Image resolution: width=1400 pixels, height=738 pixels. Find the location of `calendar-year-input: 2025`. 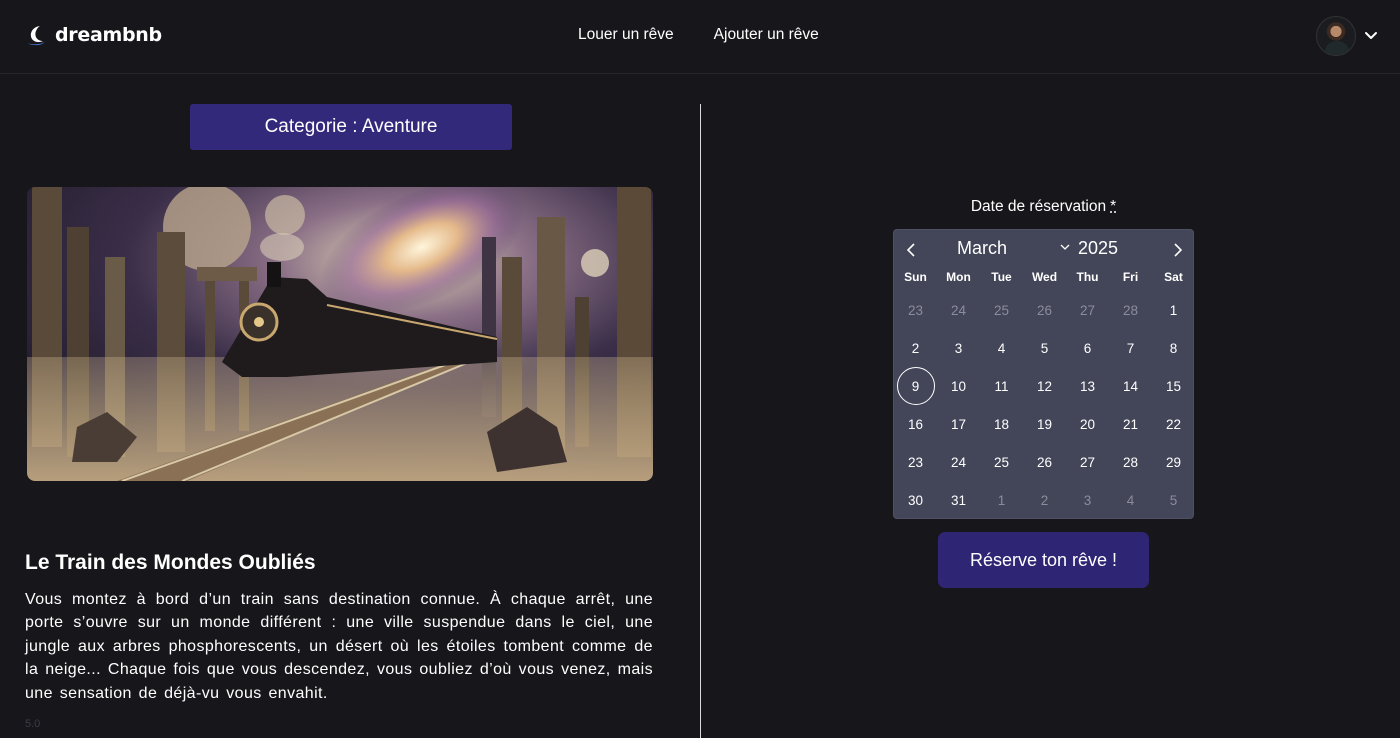

calendar-year-input: 2025 is located at coordinates (1098, 248).